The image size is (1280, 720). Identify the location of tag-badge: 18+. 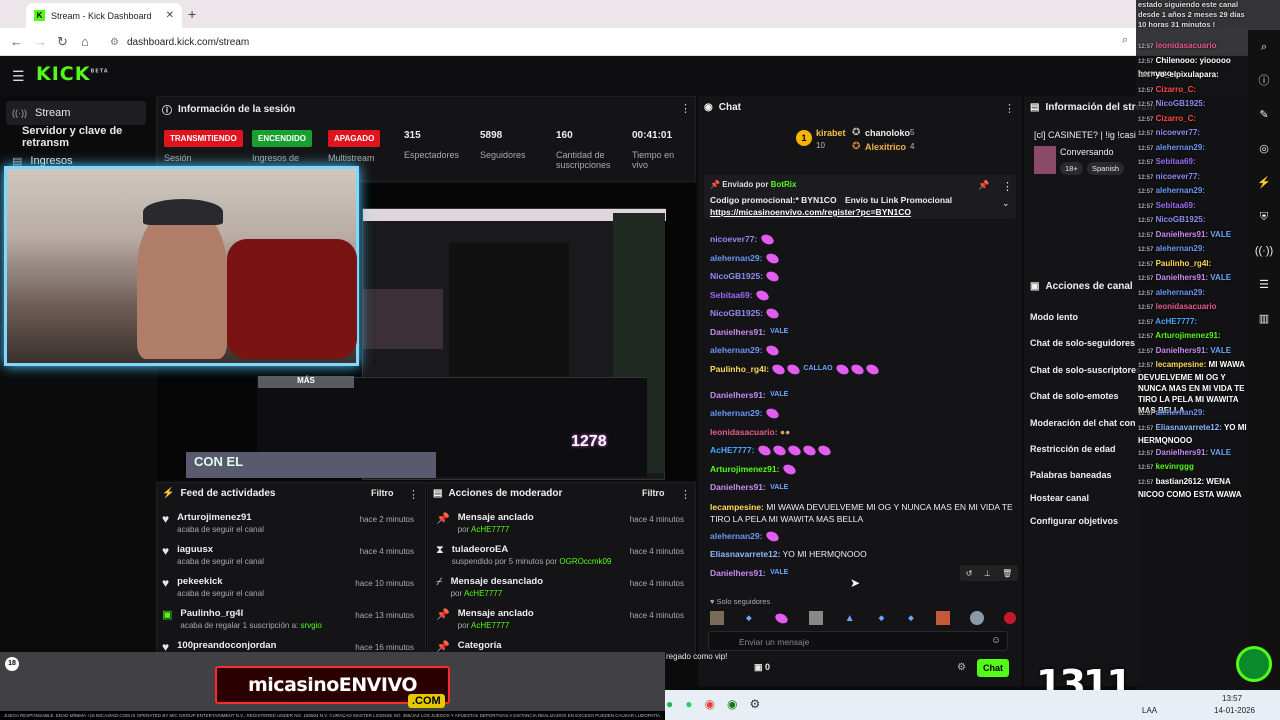
(1071, 168).